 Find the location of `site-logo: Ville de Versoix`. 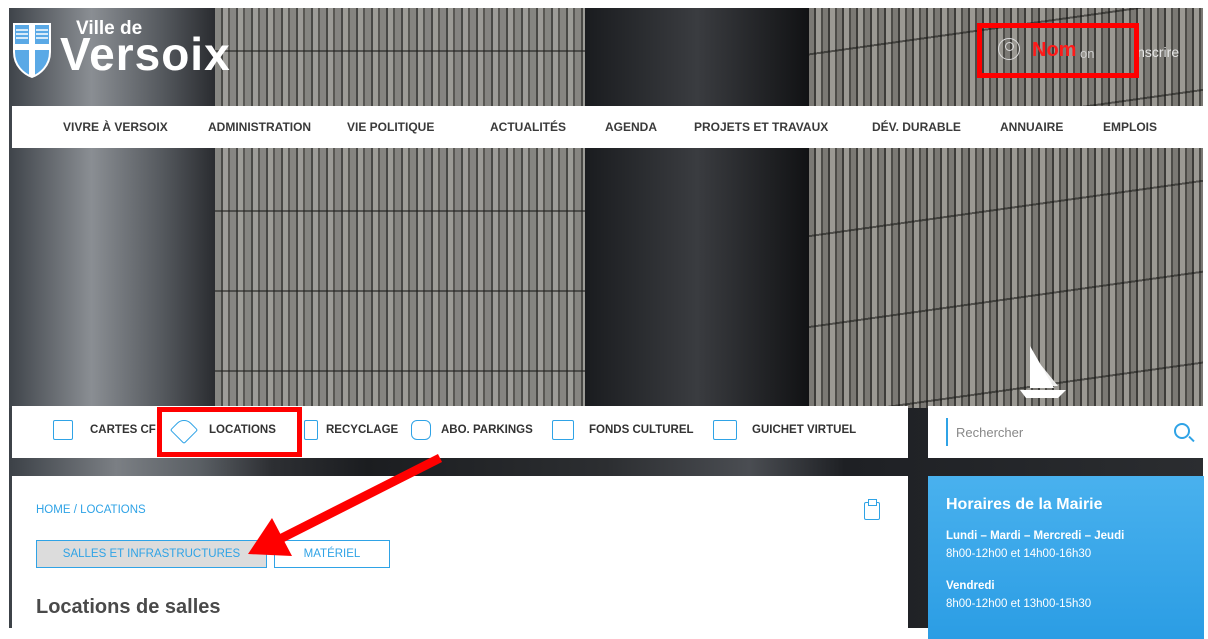

site-logo: Ville de Versoix is located at coordinates (131, 48).